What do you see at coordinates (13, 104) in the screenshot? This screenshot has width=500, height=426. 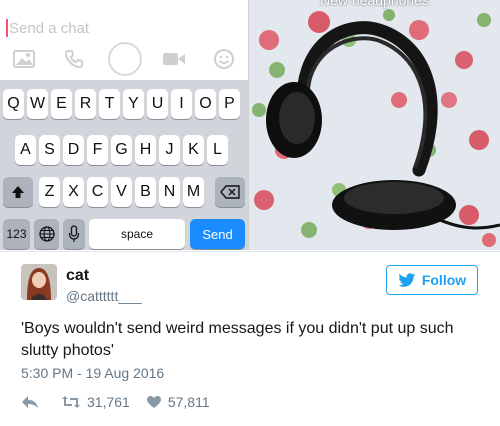 I see `key-q: Q` at bounding box center [13, 104].